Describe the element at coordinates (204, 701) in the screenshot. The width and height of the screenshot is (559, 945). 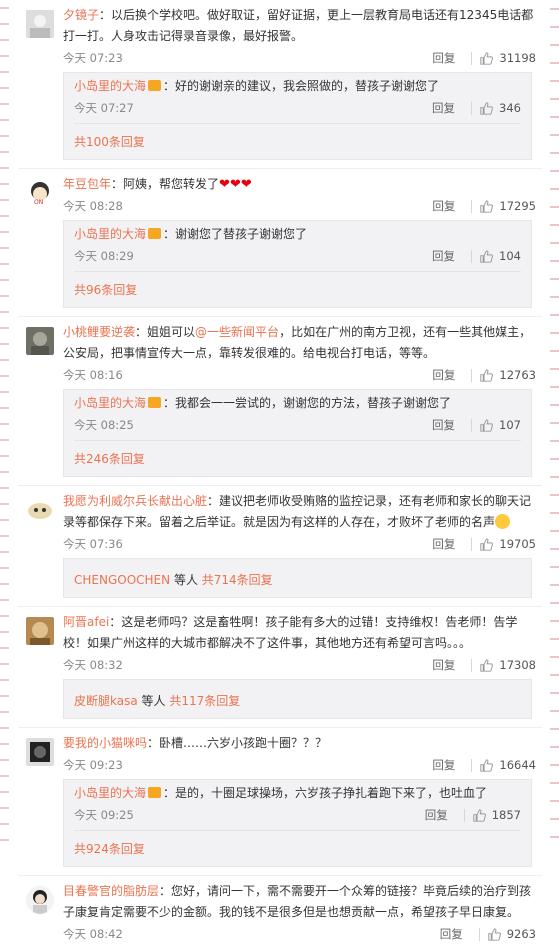
I see `more-replies-count: 共117条回复` at that location.